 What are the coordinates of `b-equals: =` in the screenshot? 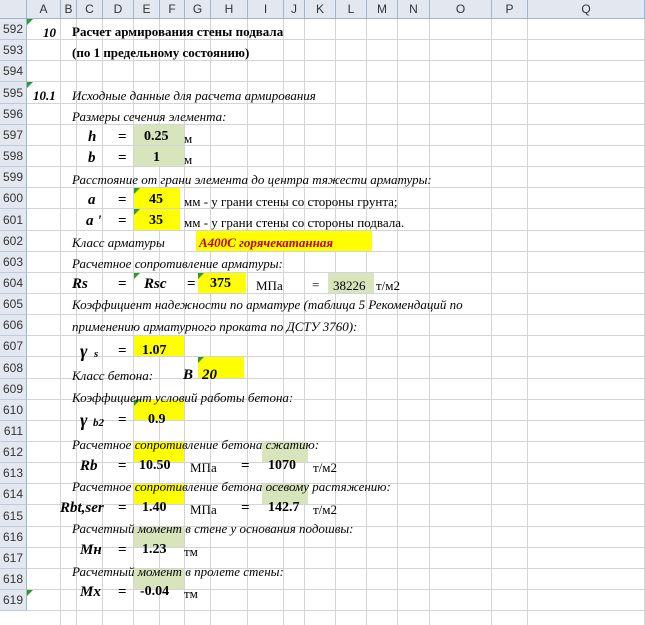 It's located at (122, 158).